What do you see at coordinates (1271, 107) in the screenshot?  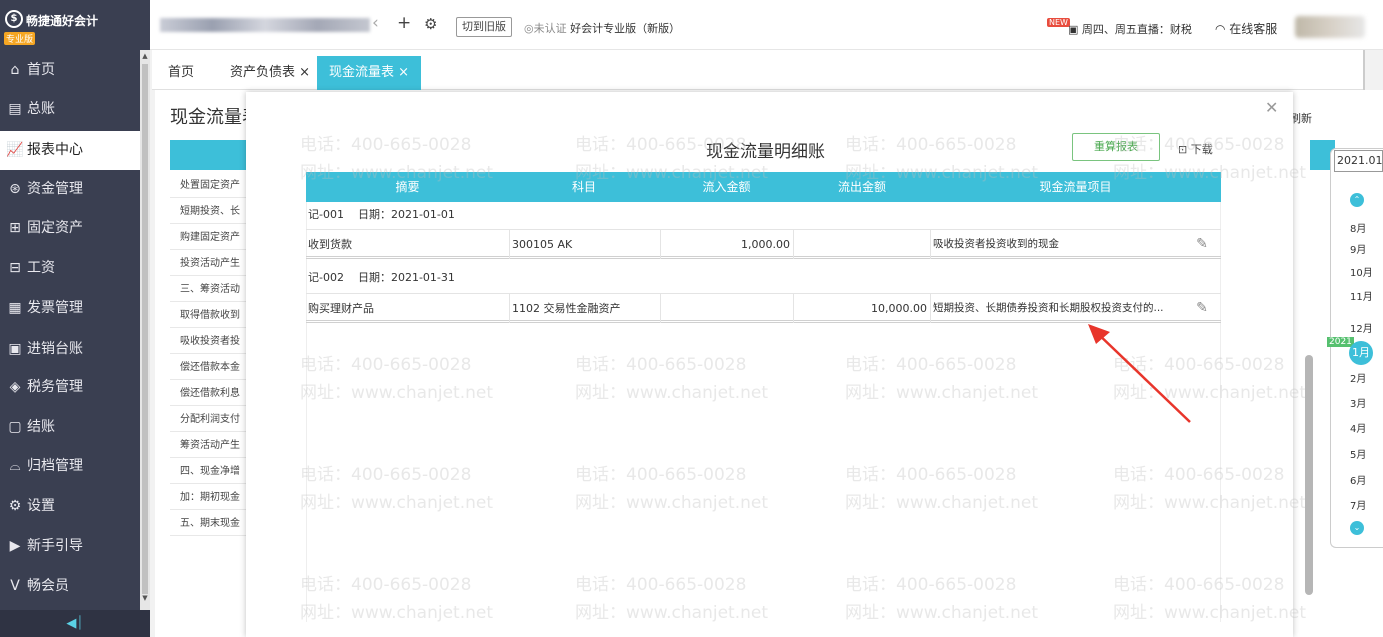 I see `close-icon: ✕` at bounding box center [1271, 107].